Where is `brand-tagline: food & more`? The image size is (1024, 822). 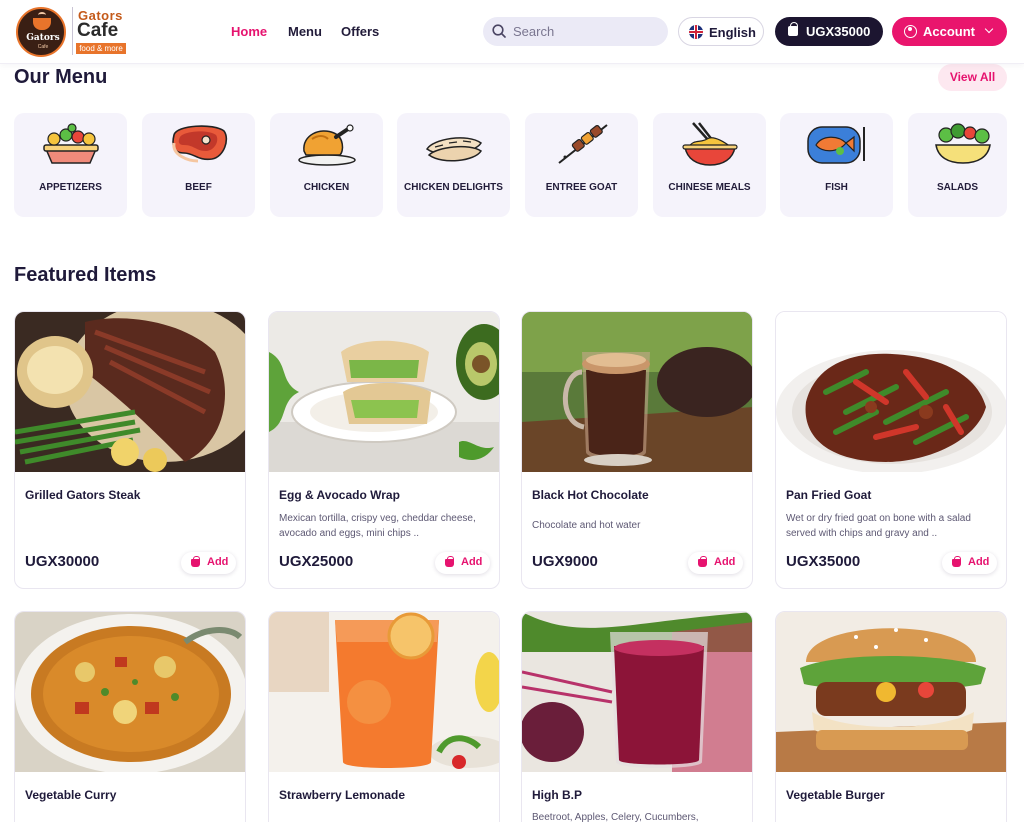 brand-tagline: food & more is located at coordinates (101, 48).